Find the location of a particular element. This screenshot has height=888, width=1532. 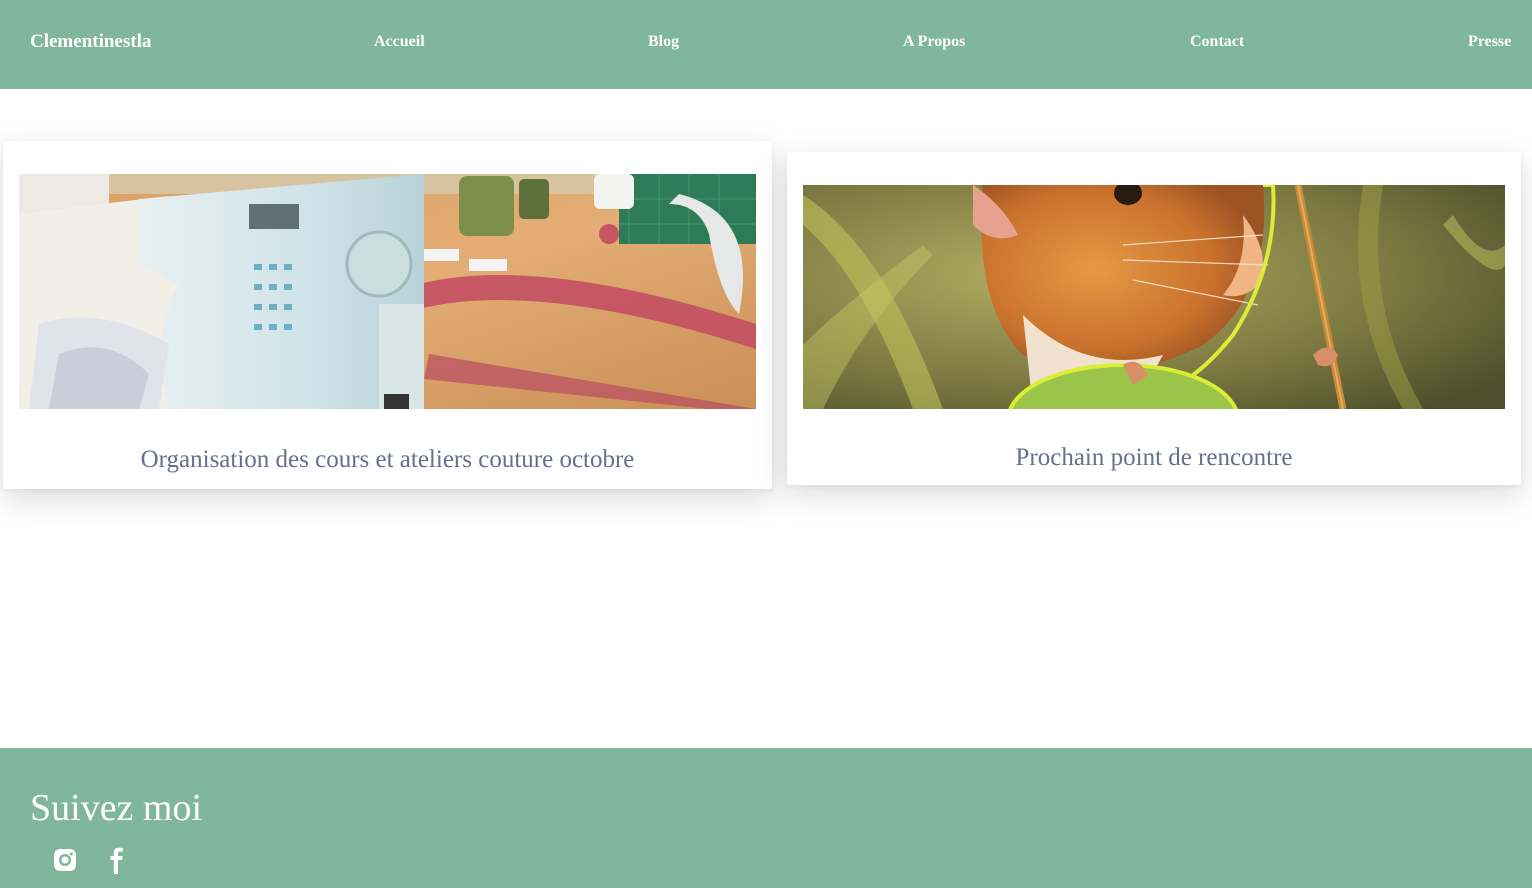

sewing-machine-photo-icon is located at coordinates (387, 291).